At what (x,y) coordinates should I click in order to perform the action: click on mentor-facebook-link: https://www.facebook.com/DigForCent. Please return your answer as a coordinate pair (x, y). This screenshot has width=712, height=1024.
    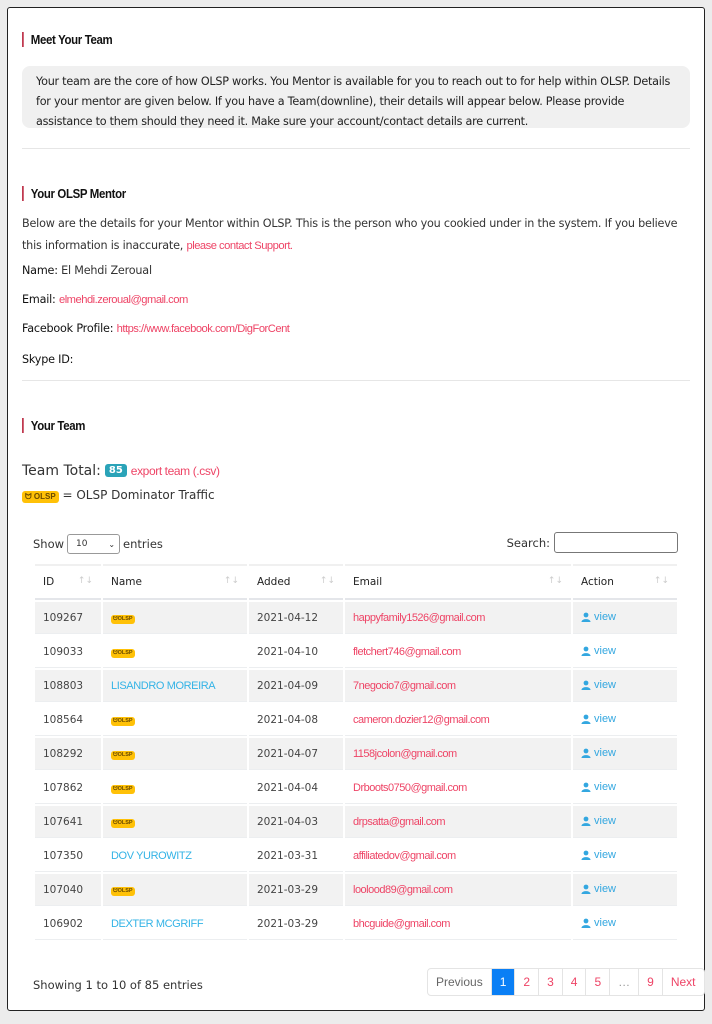
    Looking at the image, I should click on (203, 329).